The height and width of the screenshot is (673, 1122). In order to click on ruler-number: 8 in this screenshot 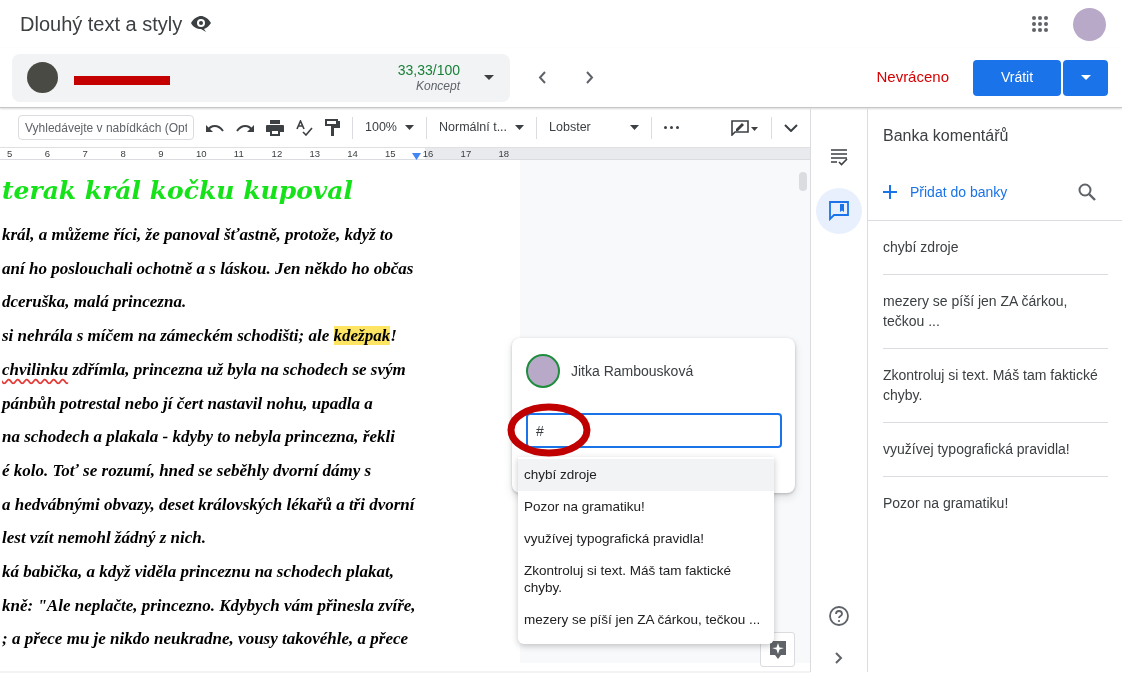, I will do `click(123, 154)`.